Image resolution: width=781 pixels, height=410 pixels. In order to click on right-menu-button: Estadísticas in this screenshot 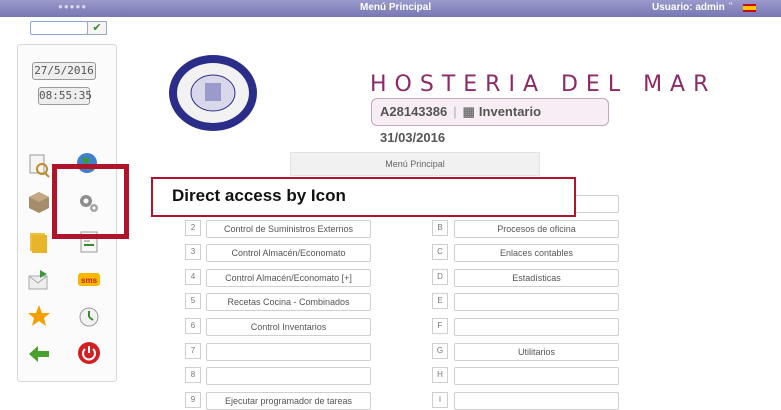, I will do `click(536, 277)`.